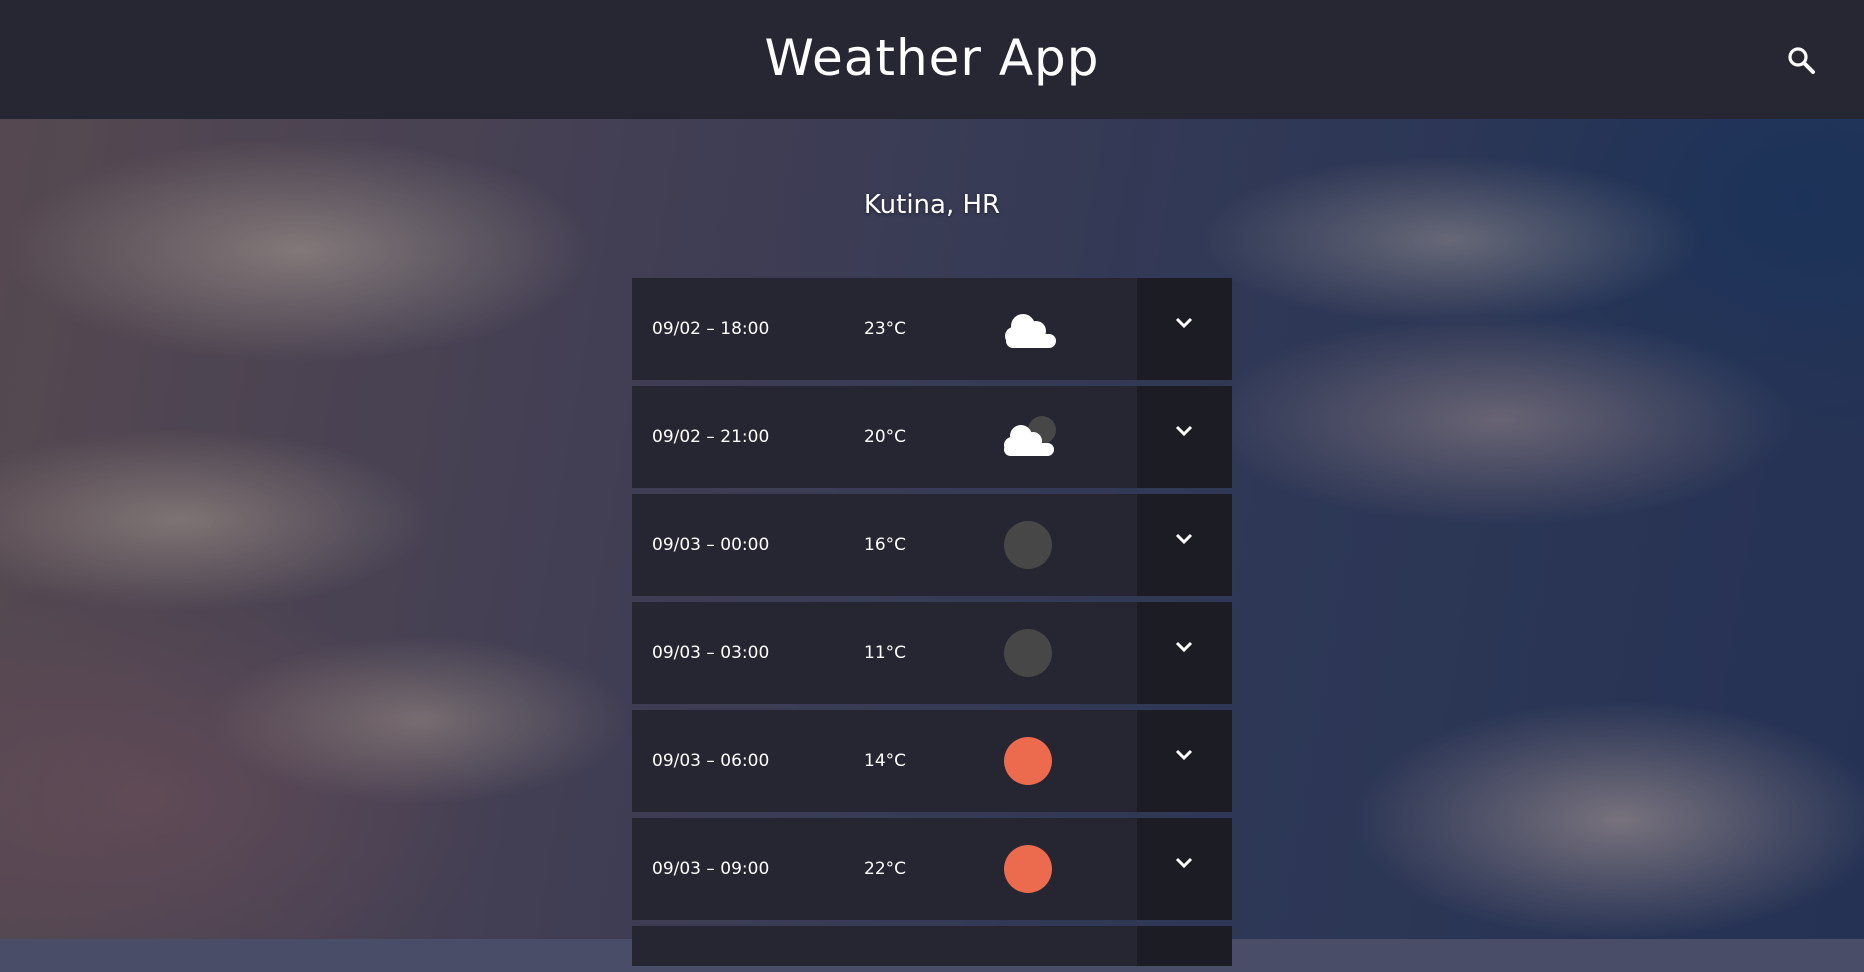 Image resolution: width=1864 pixels, height=972 pixels. I want to click on app-title: Weather App, so click(932, 58).